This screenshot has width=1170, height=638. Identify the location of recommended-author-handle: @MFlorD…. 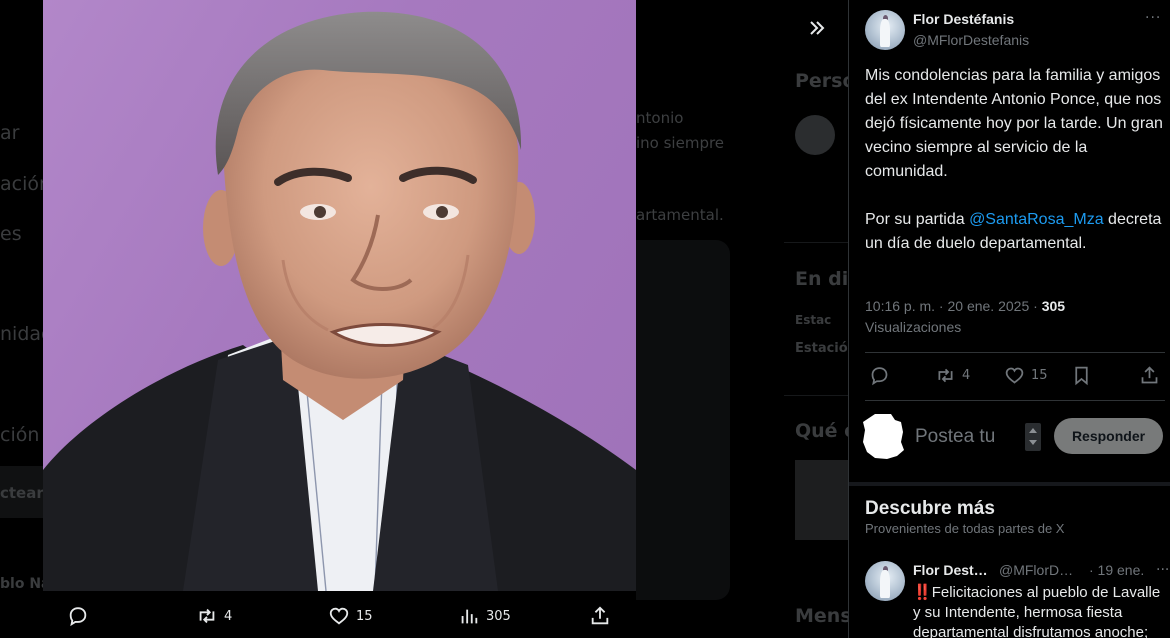
(1036, 570).